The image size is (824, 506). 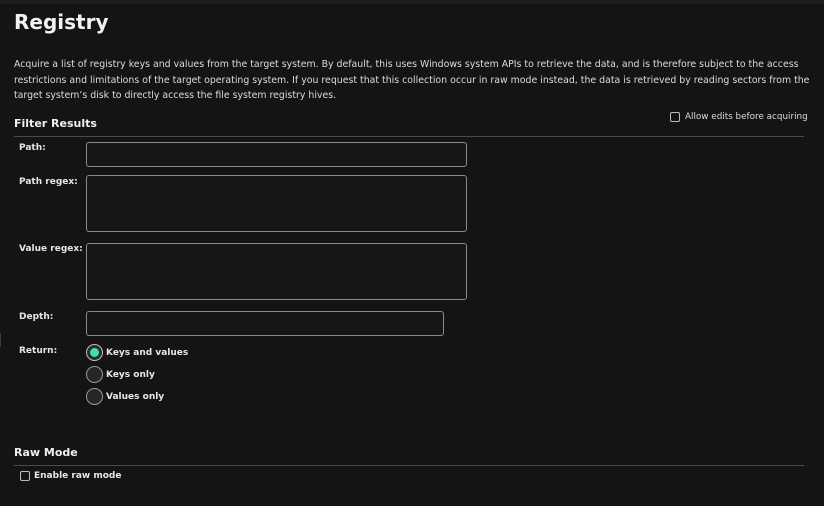 I want to click on value-regex-label: Value regex:, so click(x=51, y=249).